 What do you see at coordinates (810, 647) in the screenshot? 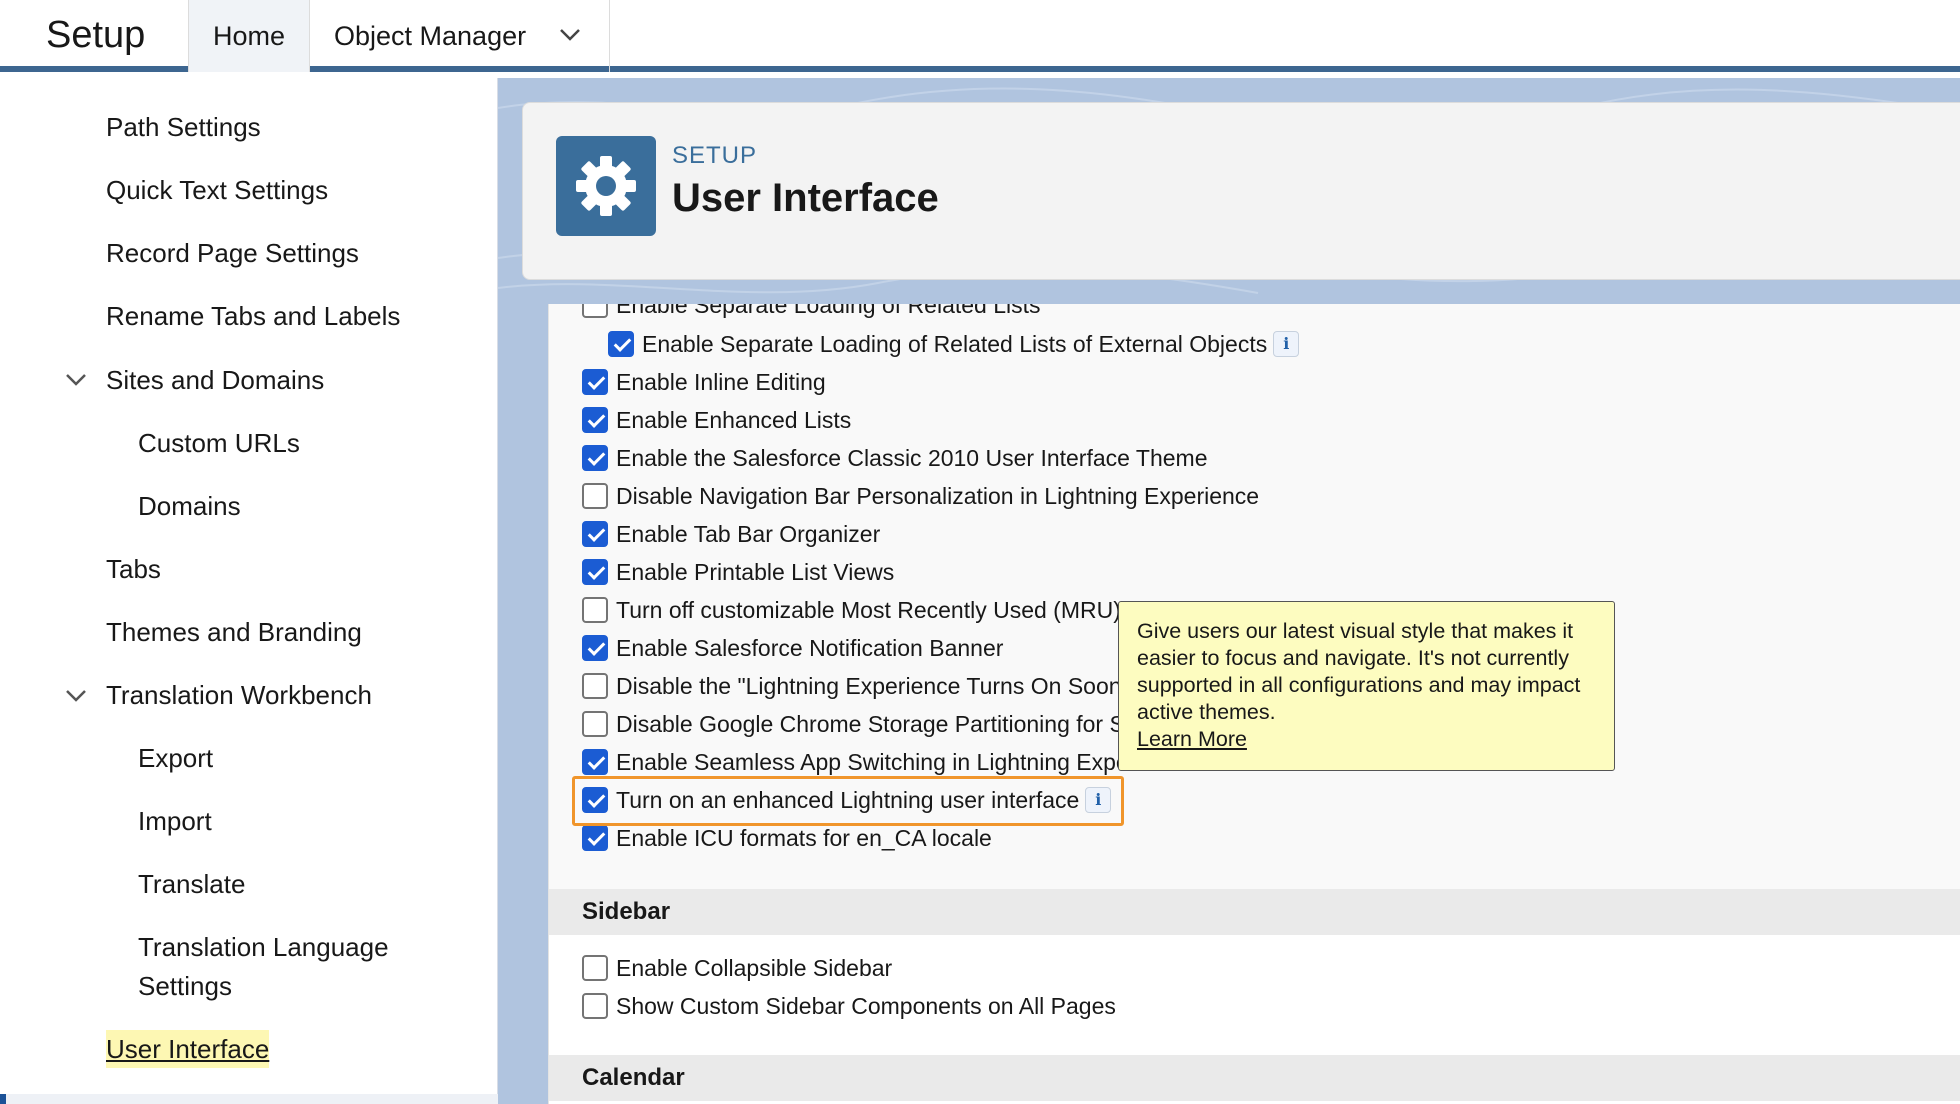
I see `setting-label: Enable Salesforce Notification Banner` at bounding box center [810, 647].